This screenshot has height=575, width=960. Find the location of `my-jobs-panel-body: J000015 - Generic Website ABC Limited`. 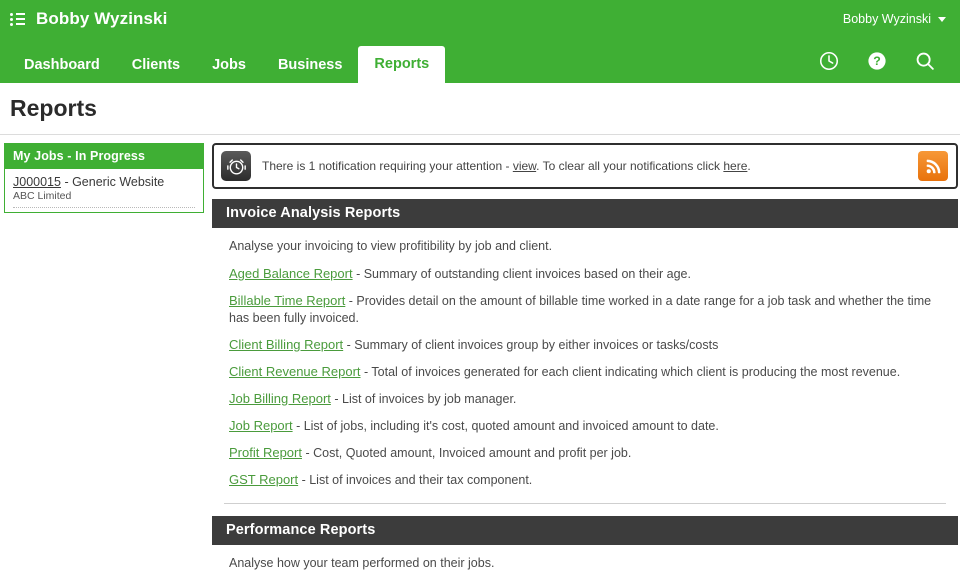

my-jobs-panel-body: J000015 - Generic Website ABC Limited is located at coordinates (104, 190).